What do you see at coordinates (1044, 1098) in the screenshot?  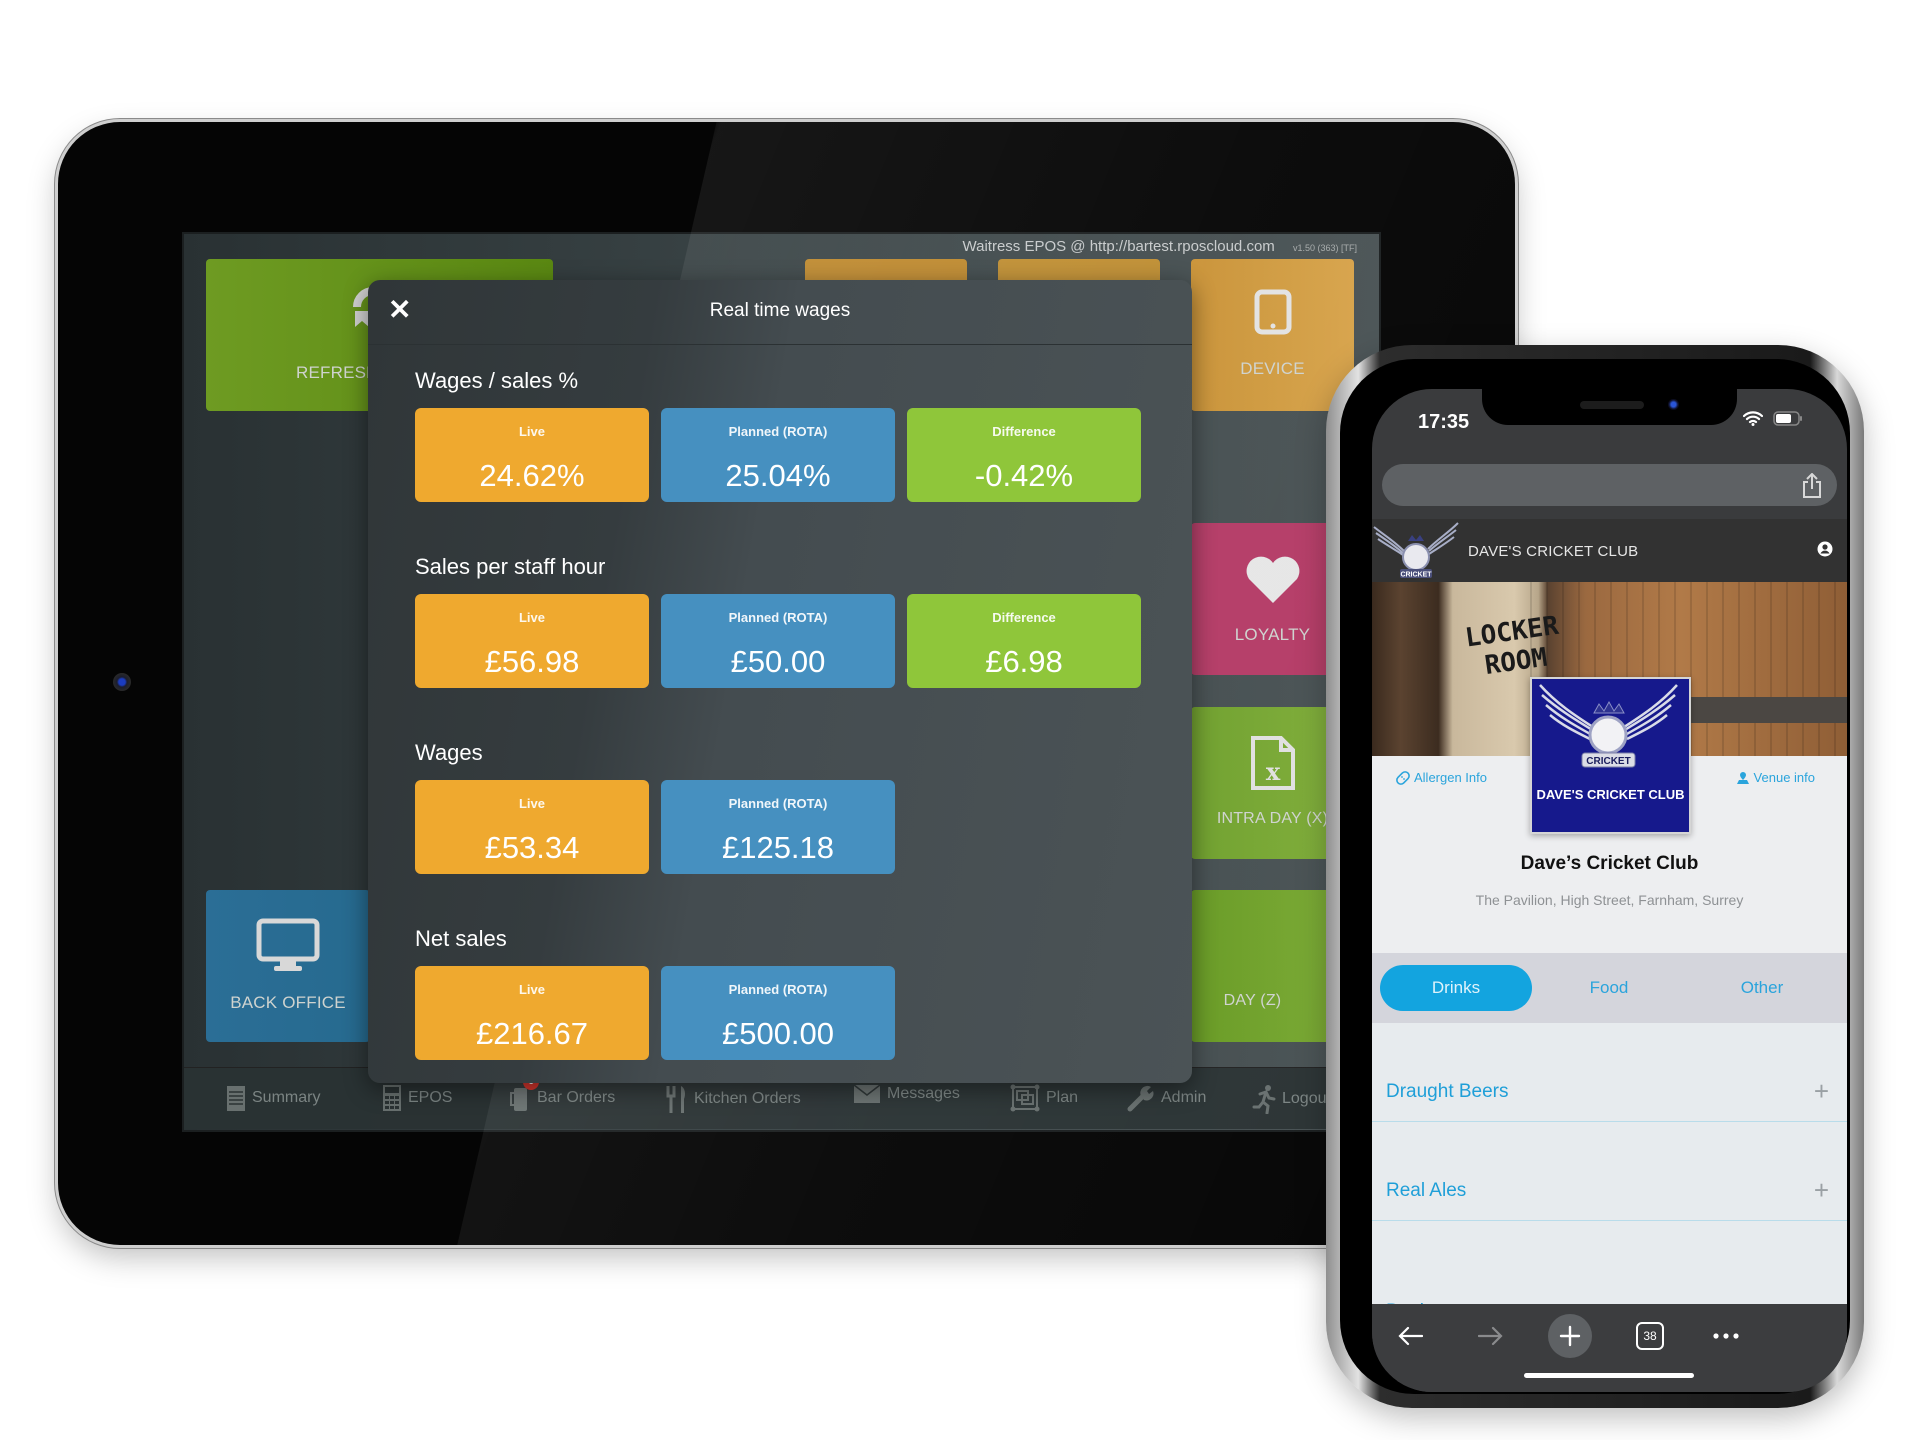 I see `nav-plan: Plan` at bounding box center [1044, 1098].